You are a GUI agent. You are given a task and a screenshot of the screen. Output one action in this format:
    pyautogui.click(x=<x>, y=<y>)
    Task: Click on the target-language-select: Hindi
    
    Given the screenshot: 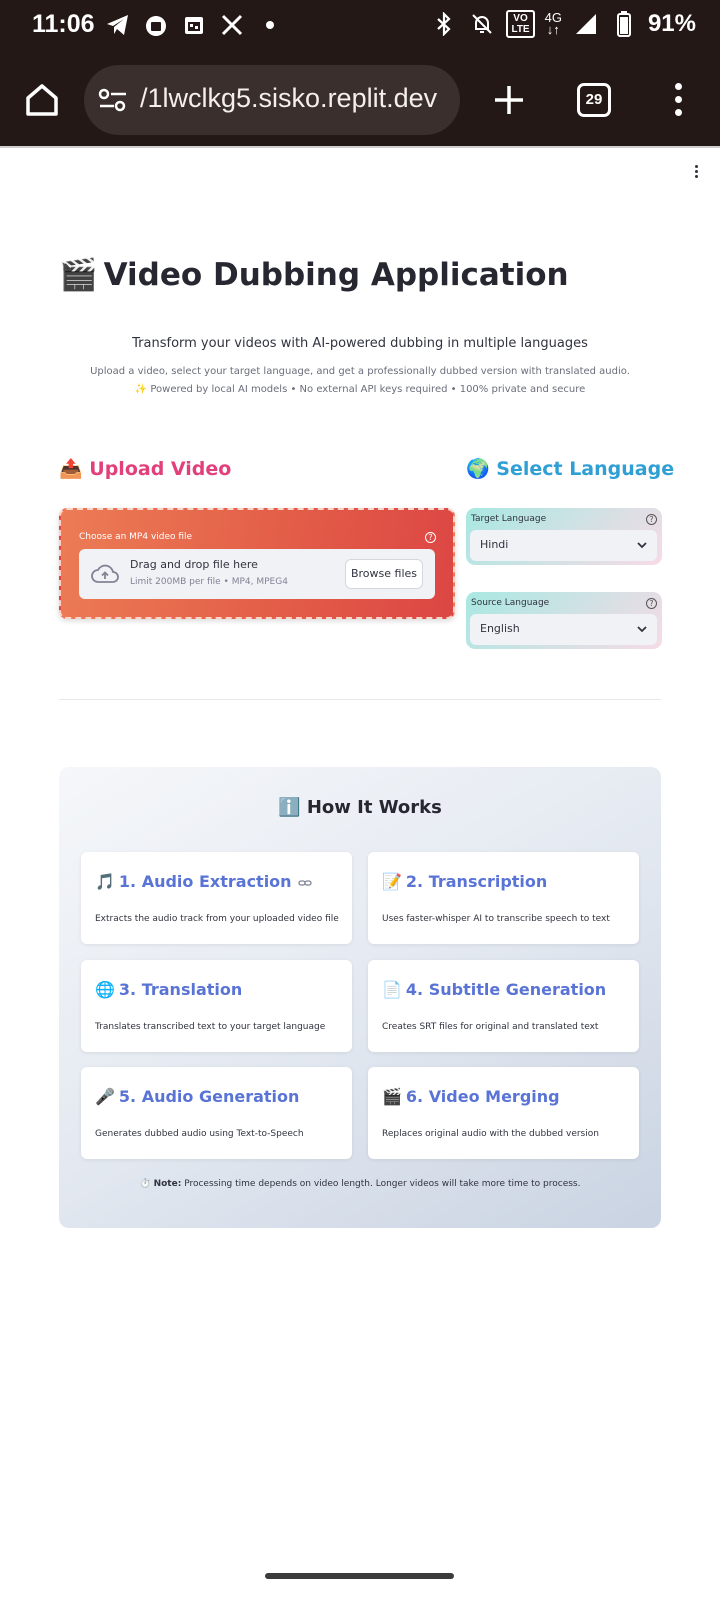 What is the action you would take?
    pyautogui.click(x=563, y=545)
    